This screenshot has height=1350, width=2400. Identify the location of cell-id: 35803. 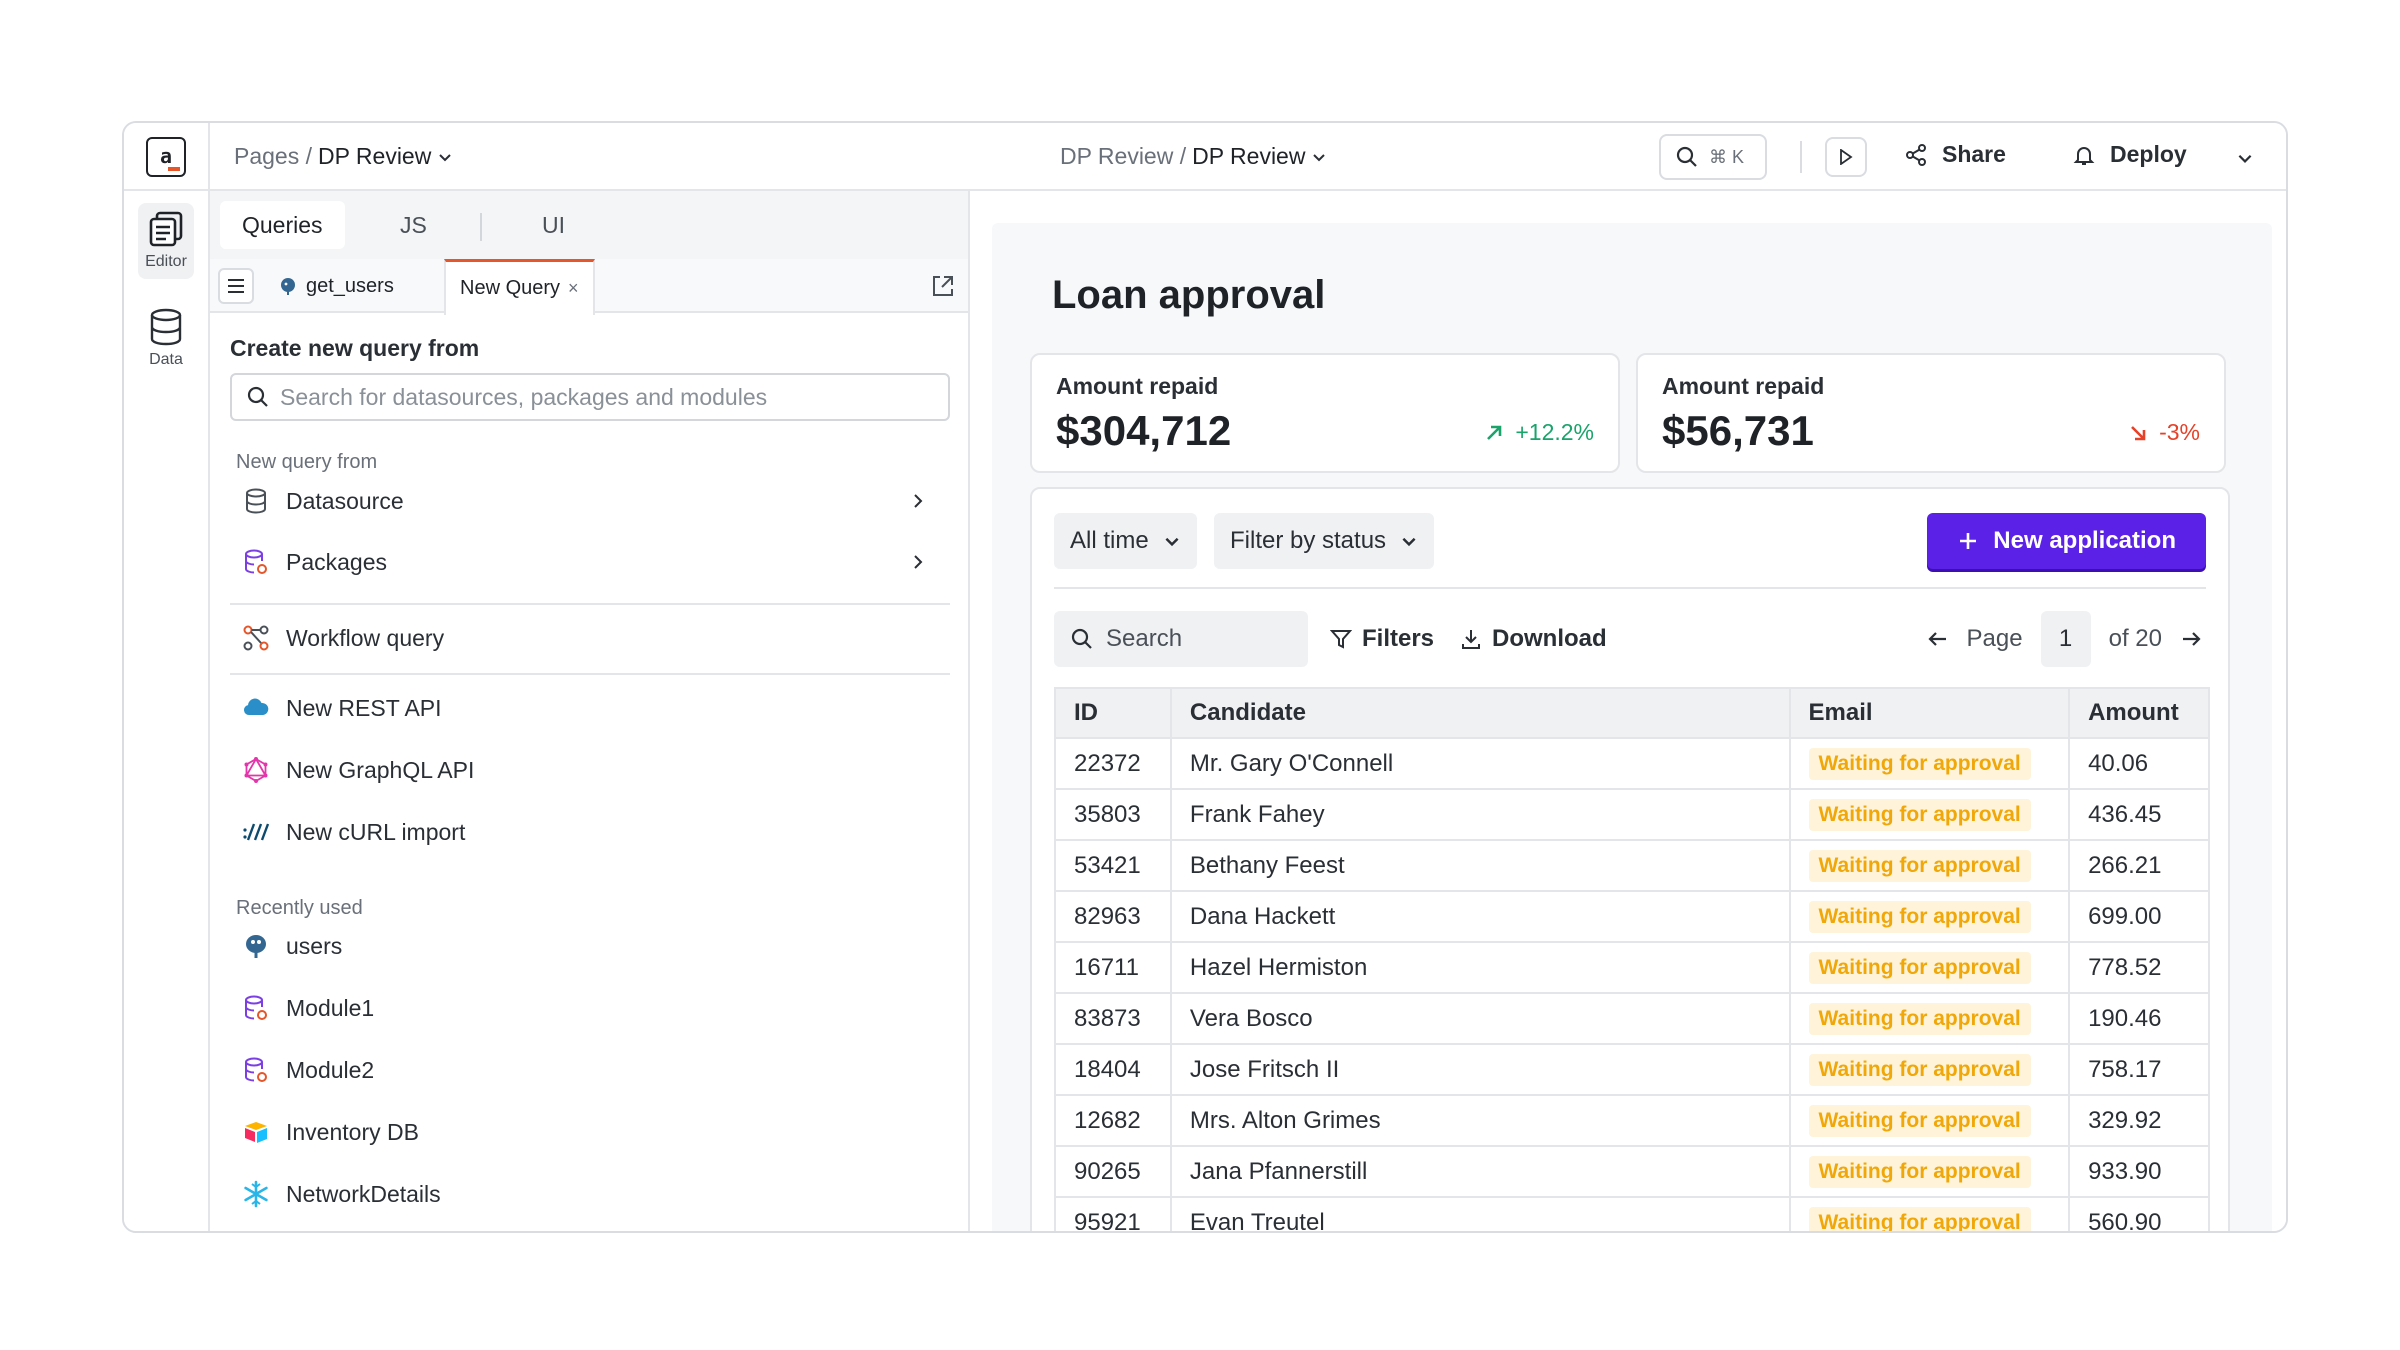
(1113, 814).